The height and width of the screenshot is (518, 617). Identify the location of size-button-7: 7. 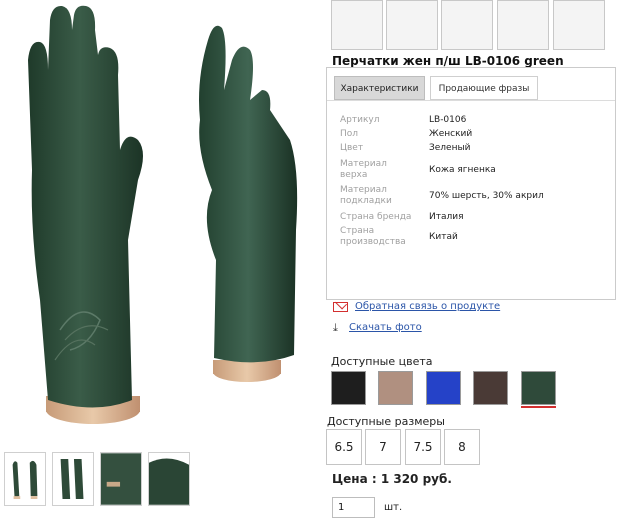
(383, 447).